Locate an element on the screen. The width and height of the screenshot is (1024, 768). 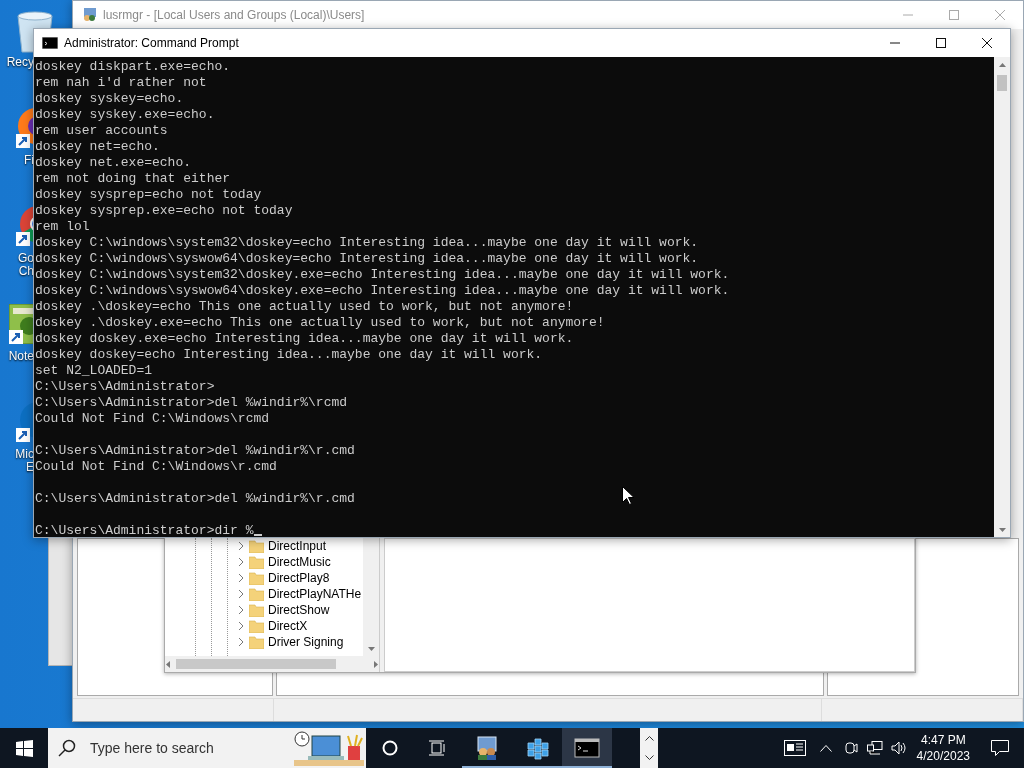
console-line: C:\Users\Administrator>del %windir%\rcmd is located at coordinates (191, 403).